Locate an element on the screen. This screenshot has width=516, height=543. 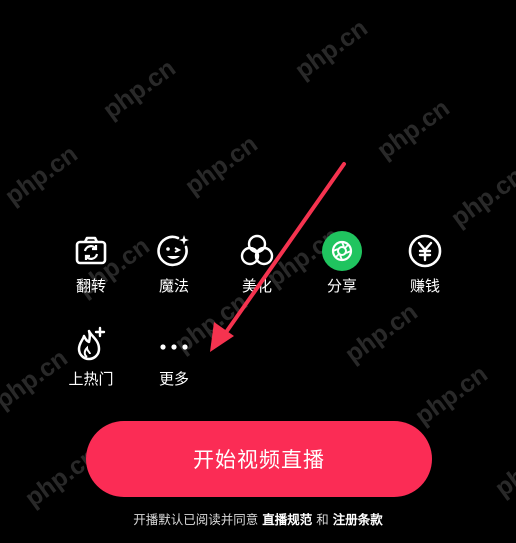
tool-earn: 赚钱 is located at coordinates (425, 263).